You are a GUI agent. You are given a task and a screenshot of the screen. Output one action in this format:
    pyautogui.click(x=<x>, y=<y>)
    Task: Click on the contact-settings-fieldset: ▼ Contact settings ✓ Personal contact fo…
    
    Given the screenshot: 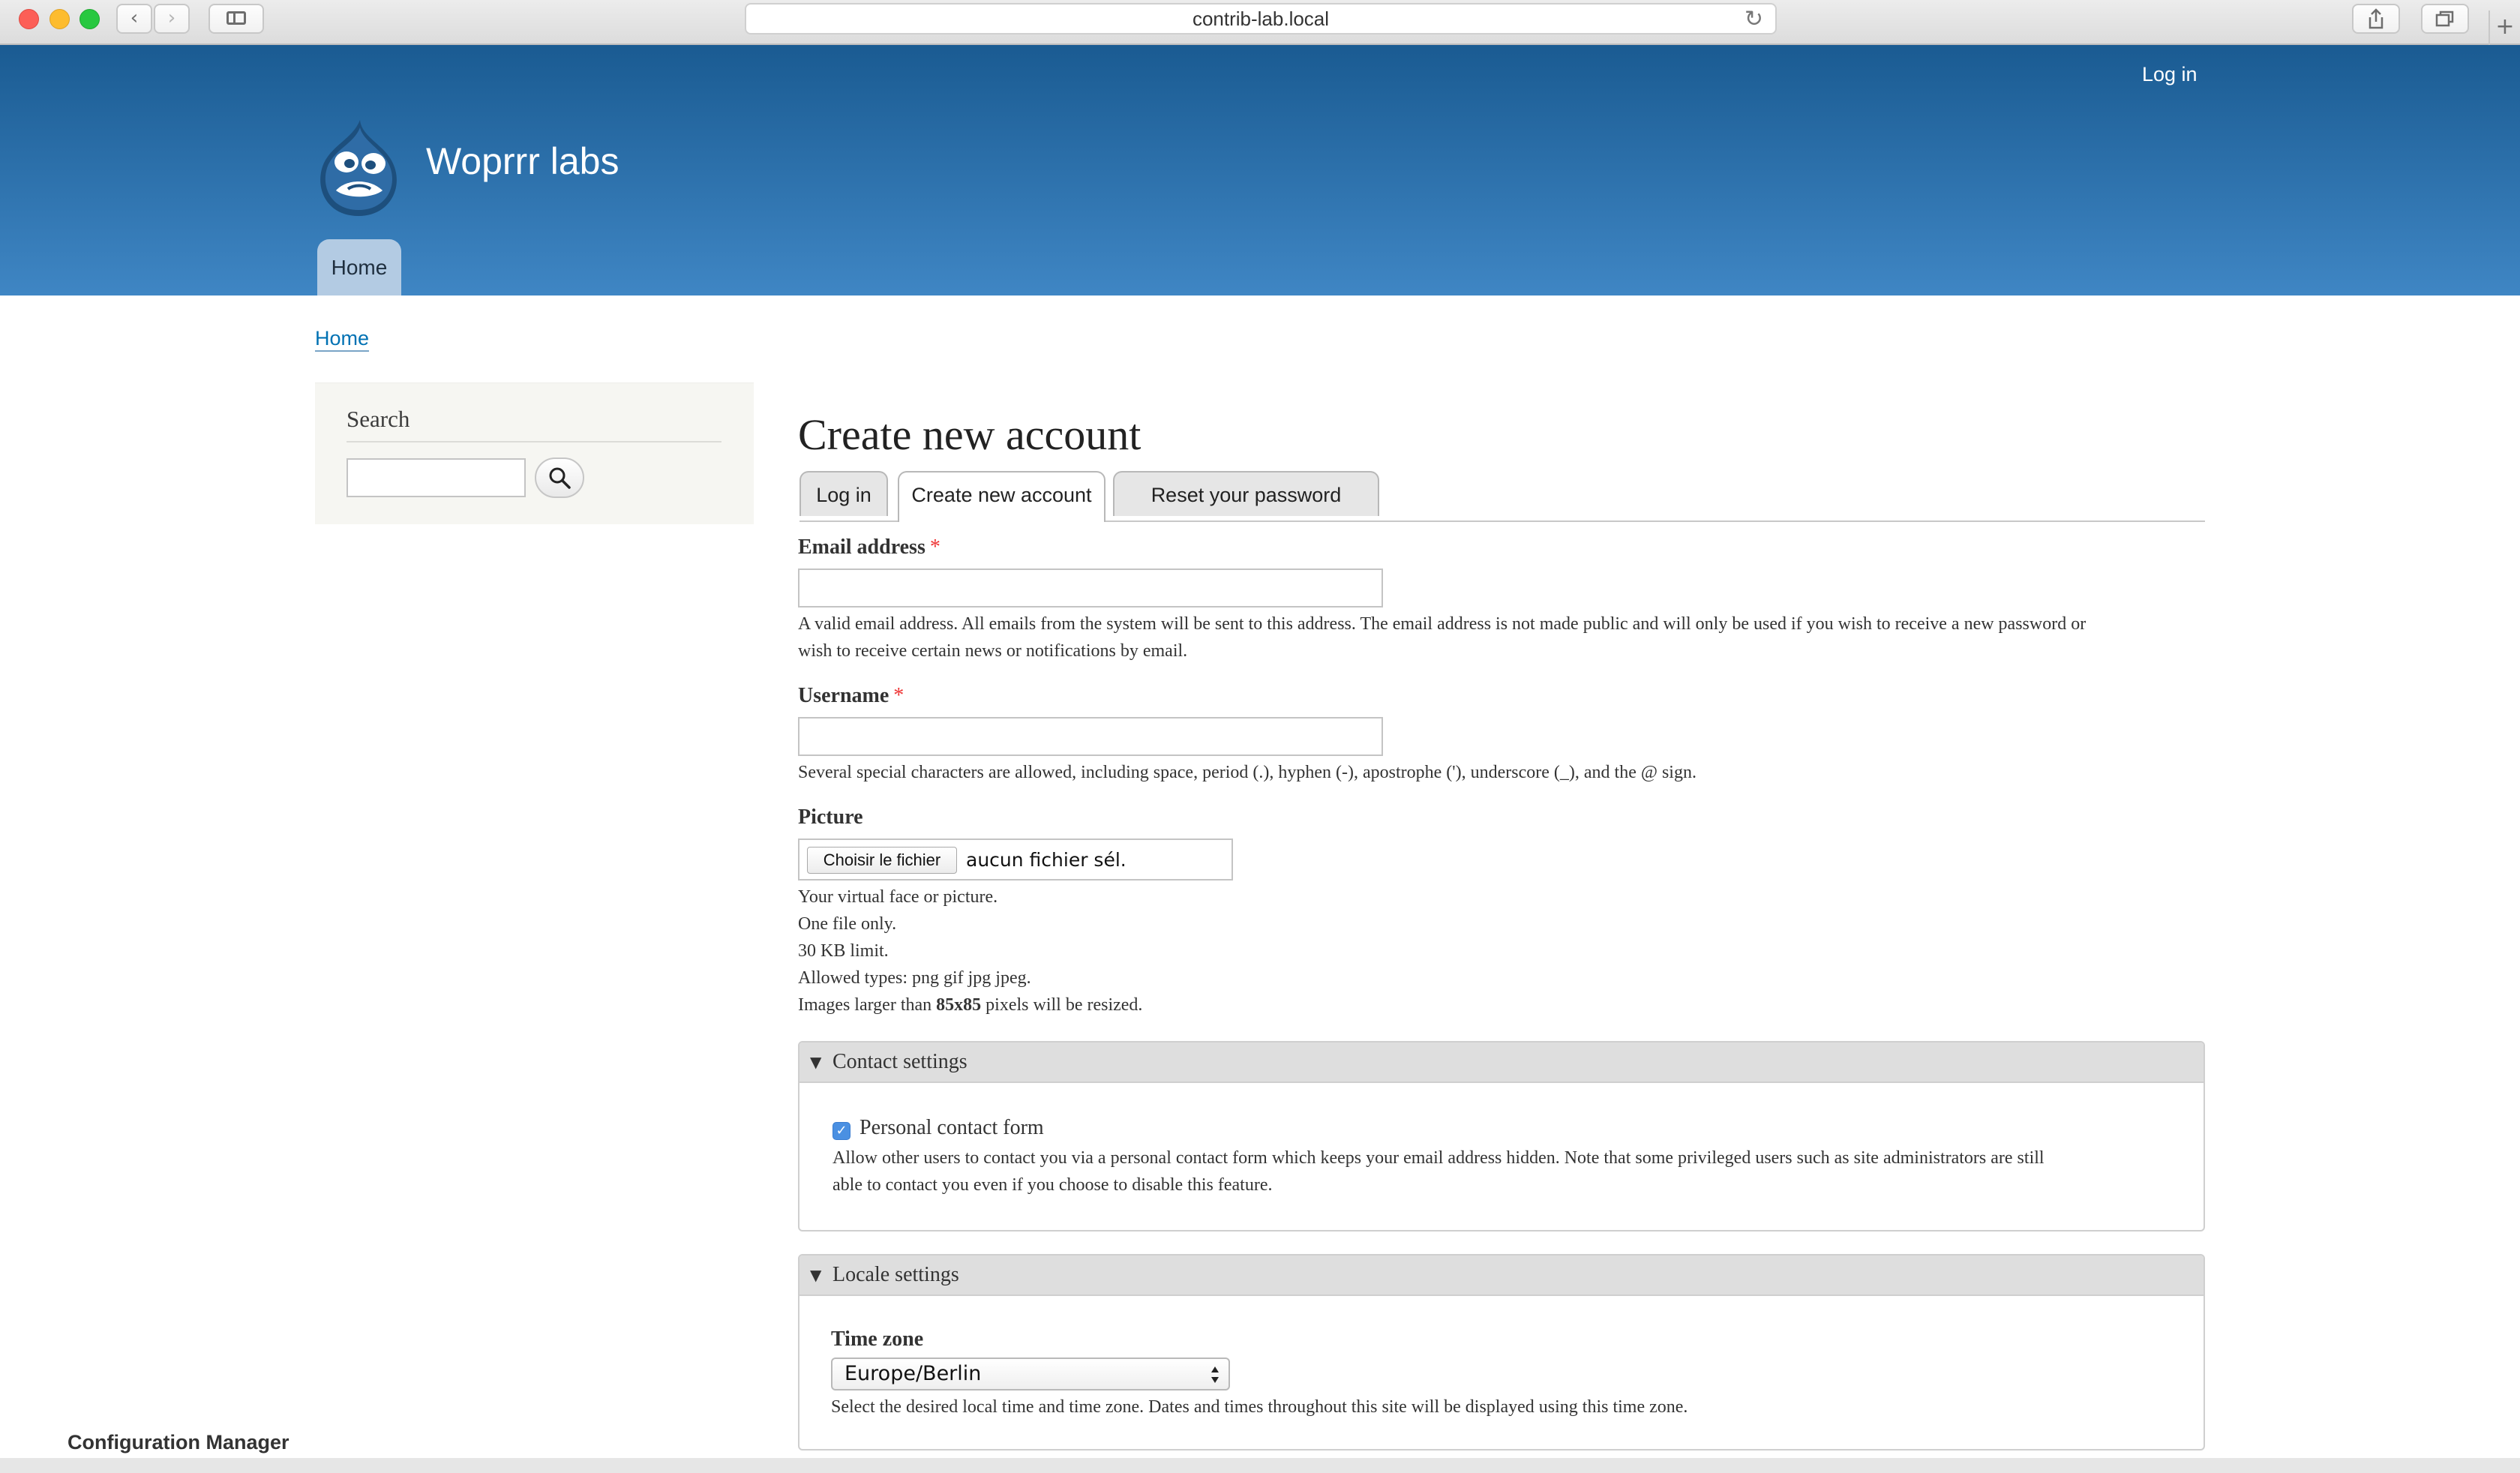 What is the action you would take?
    pyautogui.click(x=1501, y=1136)
    